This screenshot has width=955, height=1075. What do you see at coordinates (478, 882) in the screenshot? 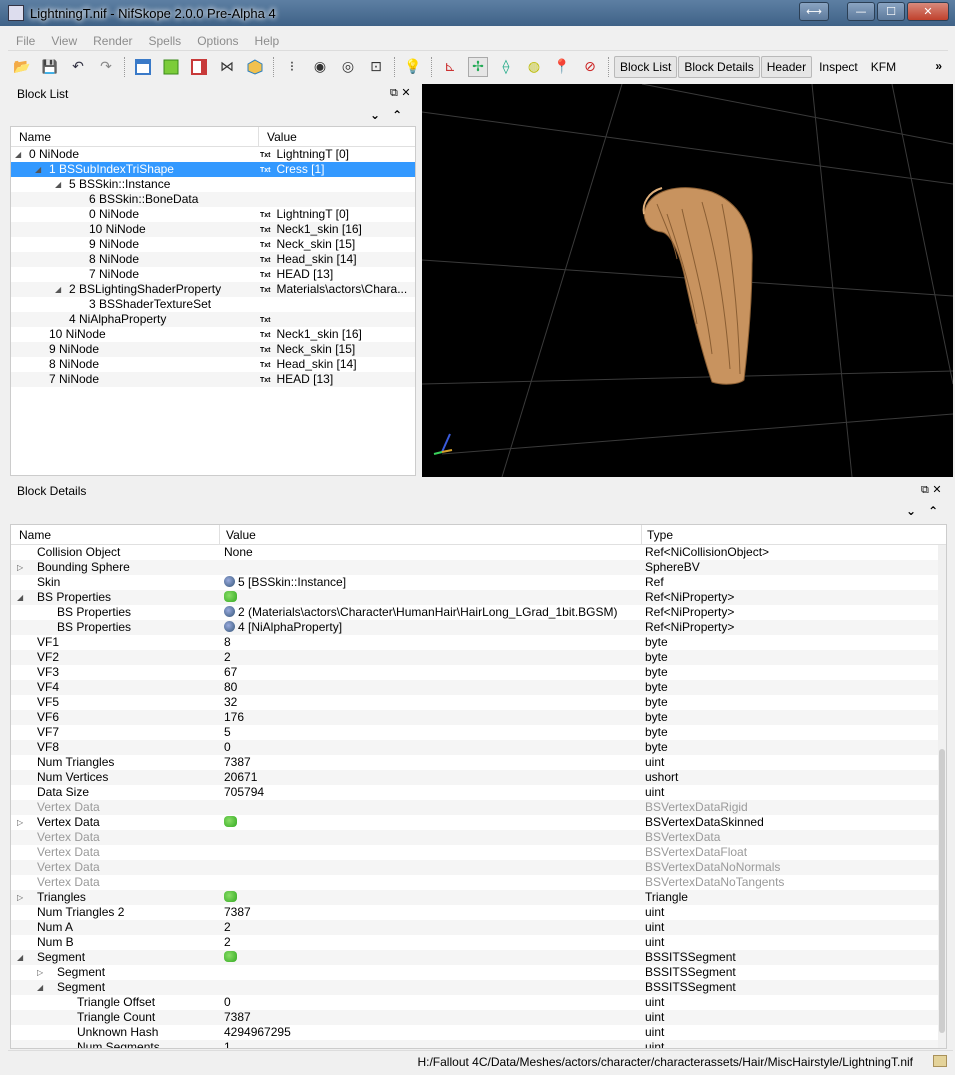
I see `details-row: Vertex Data BSVertexDataNoTangents` at bounding box center [478, 882].